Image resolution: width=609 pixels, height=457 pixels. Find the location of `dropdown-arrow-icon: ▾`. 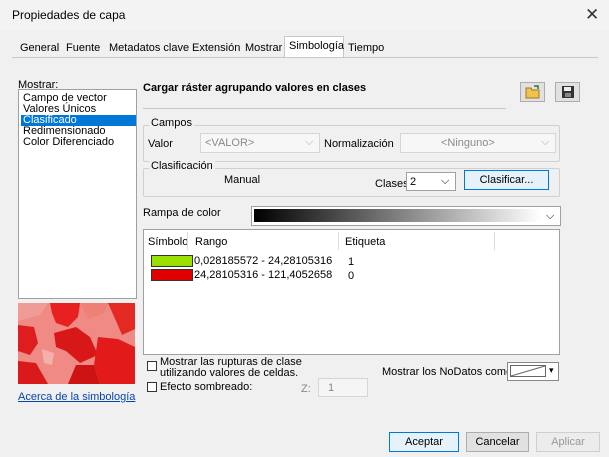

dropdown-arrow-icon: ▾ is located at coordinates (551, 370).